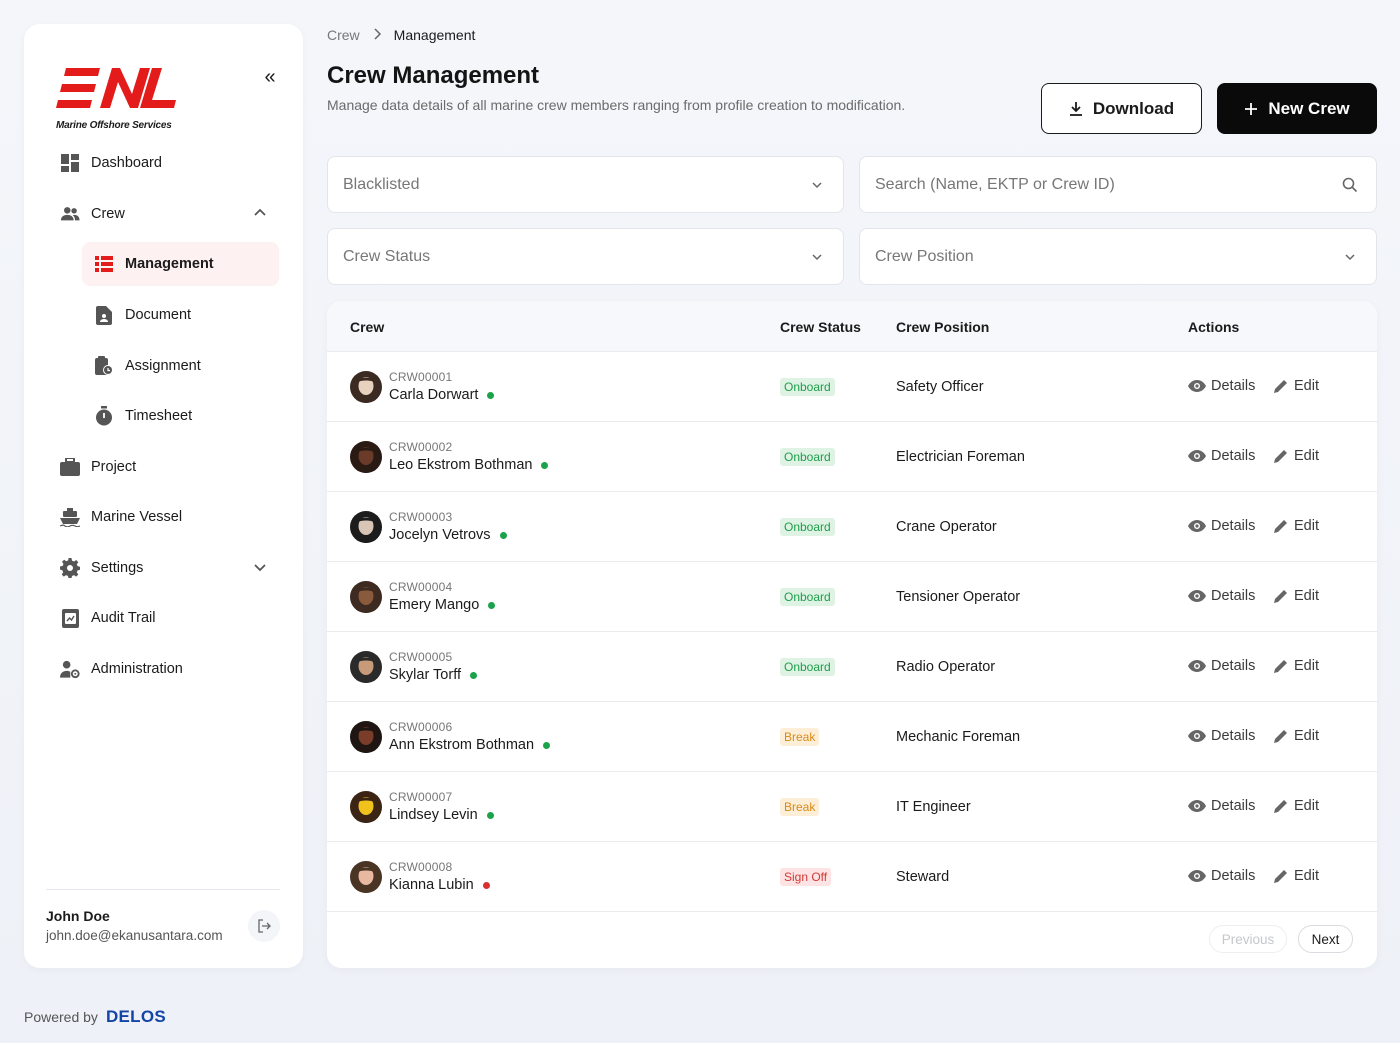 Image resolution: width=1400 pixels, height=1043 pixels. What do you see at coordinates (585, 256) in the screenshot?
I see `crew-status-select: Crew Status` at bounding box center [585, 256].